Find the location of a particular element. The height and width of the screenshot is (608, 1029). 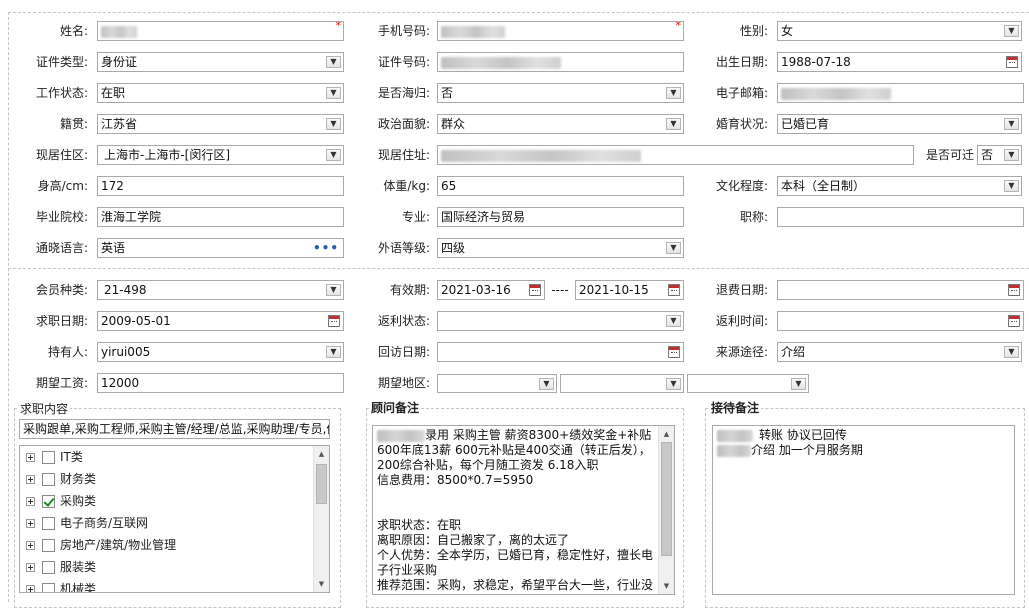

holder-select: yirui005 ▼ is located at coordinates (220, 352).